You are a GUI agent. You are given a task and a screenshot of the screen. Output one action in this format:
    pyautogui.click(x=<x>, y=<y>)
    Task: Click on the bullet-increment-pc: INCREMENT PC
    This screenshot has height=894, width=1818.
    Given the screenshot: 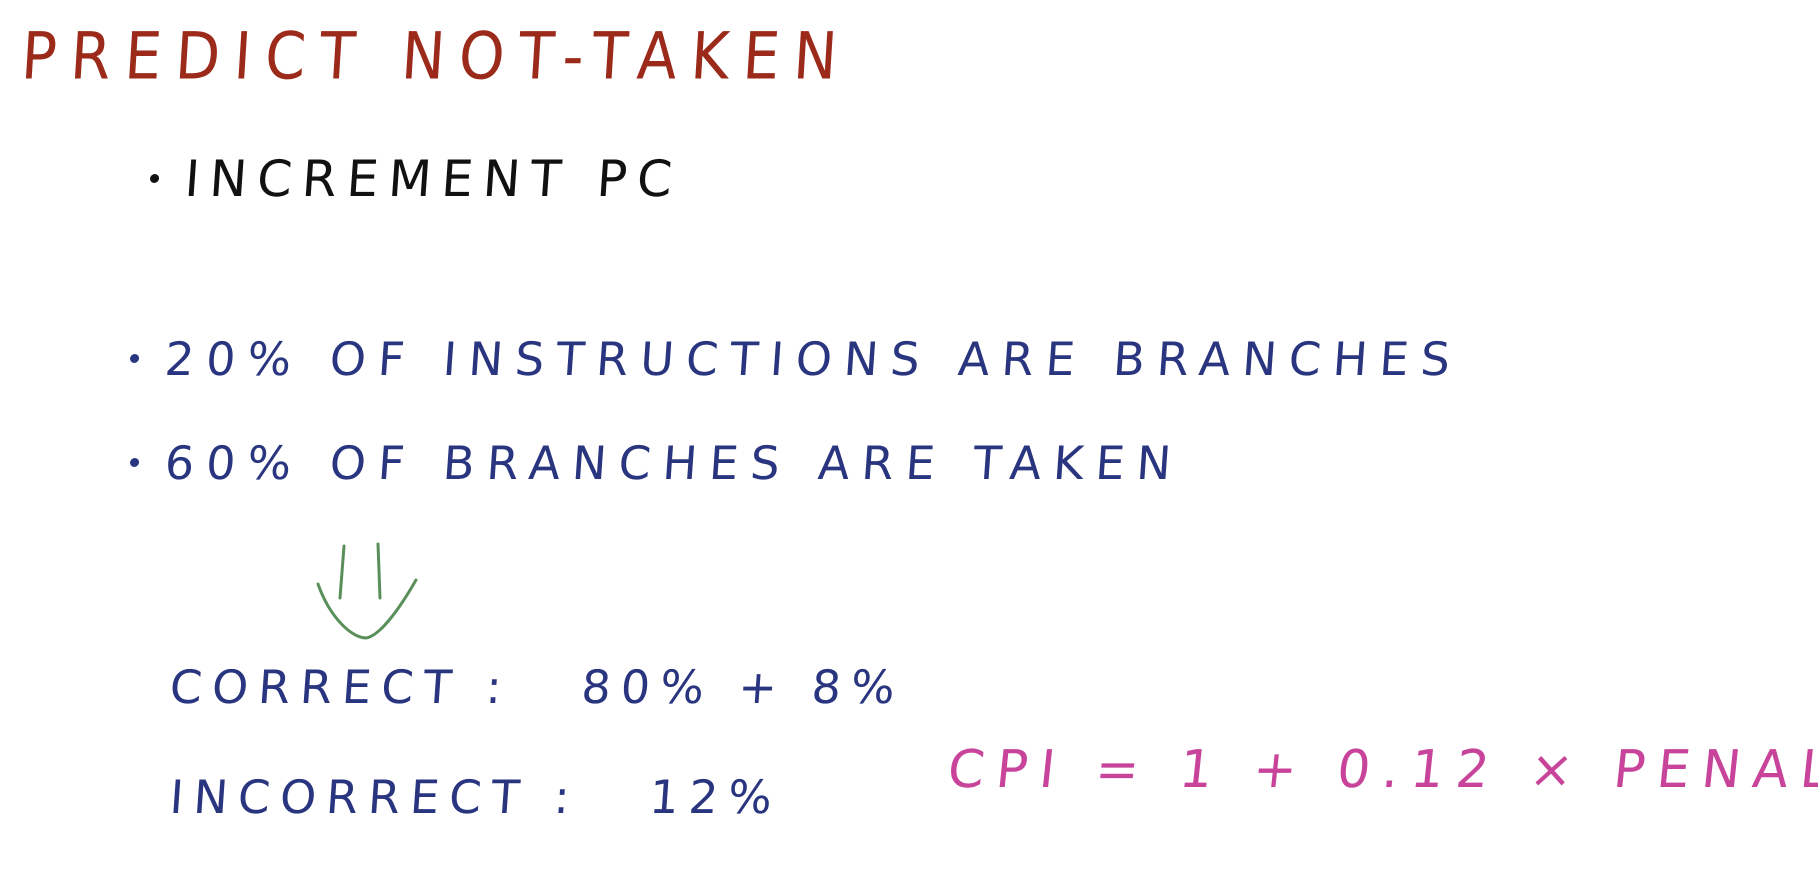 What is the action you would take?
    pyautogui.click(x=416, y=179)
    